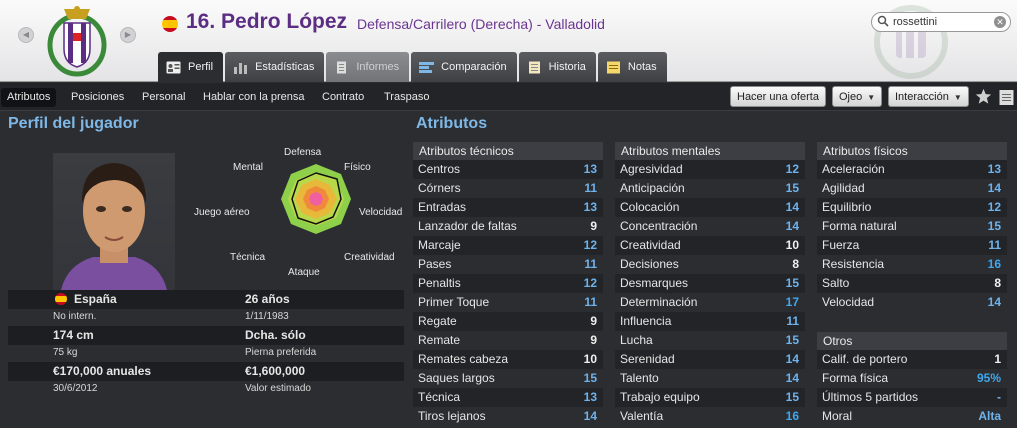 This screenshot has height=428, width=1017. I want to click on search-field: rossettini ✕, so click(941, 22).